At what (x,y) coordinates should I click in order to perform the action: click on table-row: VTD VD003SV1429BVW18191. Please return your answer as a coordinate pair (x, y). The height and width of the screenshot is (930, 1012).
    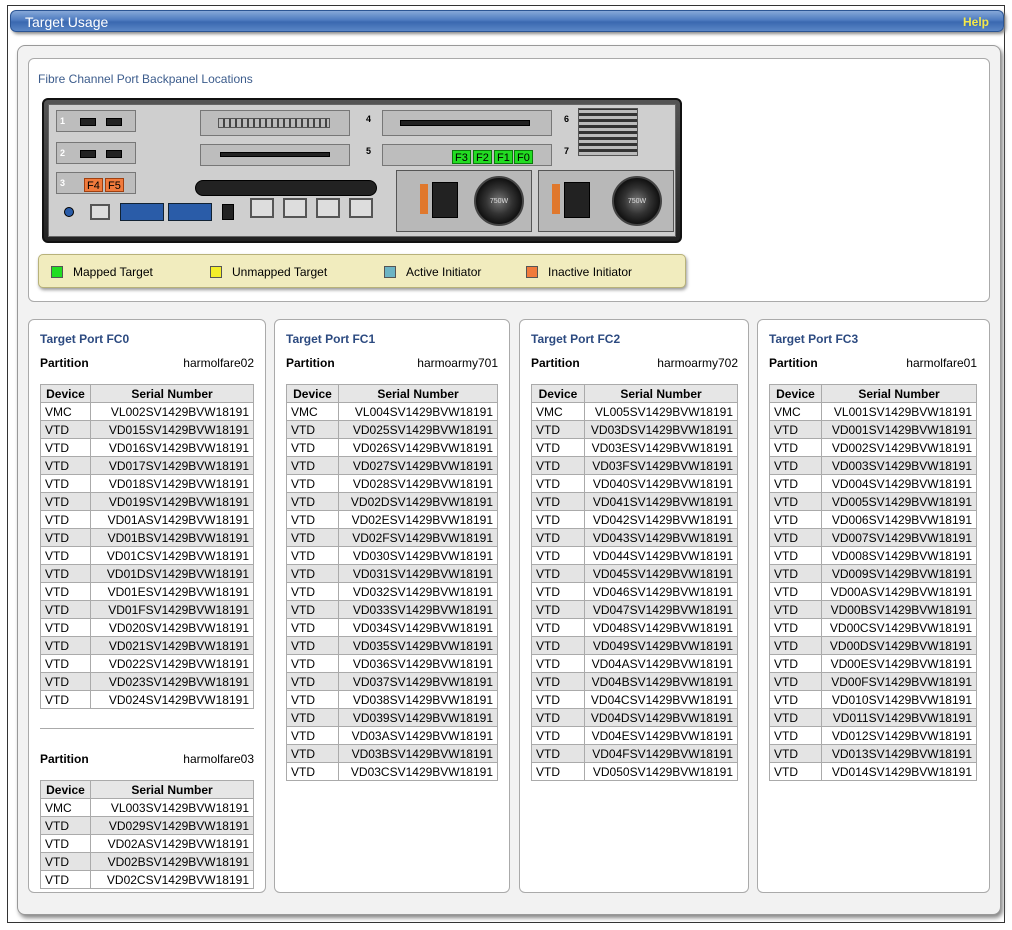
    Looking at the image, I should click on (873, 465).